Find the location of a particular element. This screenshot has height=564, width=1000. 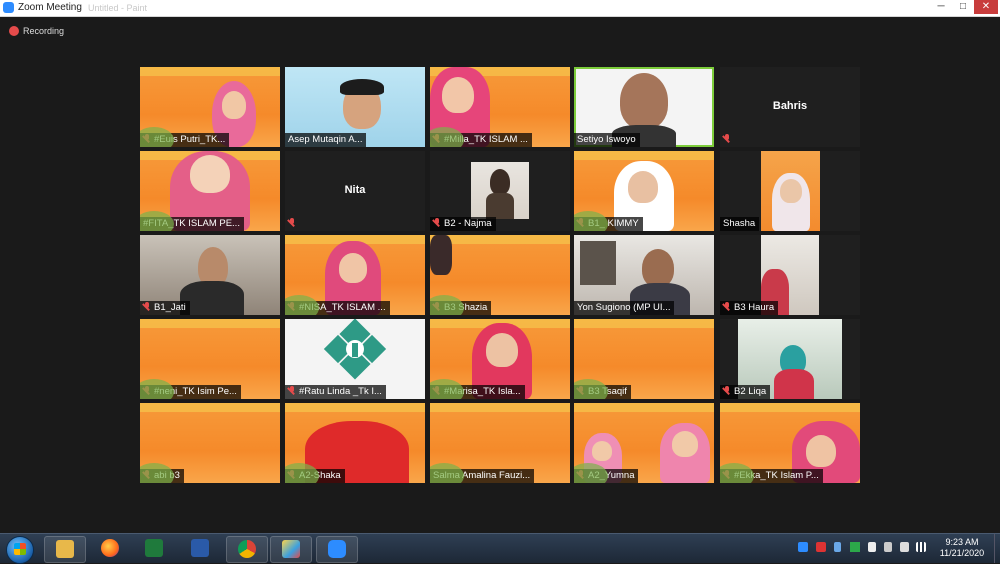

excel-icon is located at coordinates (154, 548).